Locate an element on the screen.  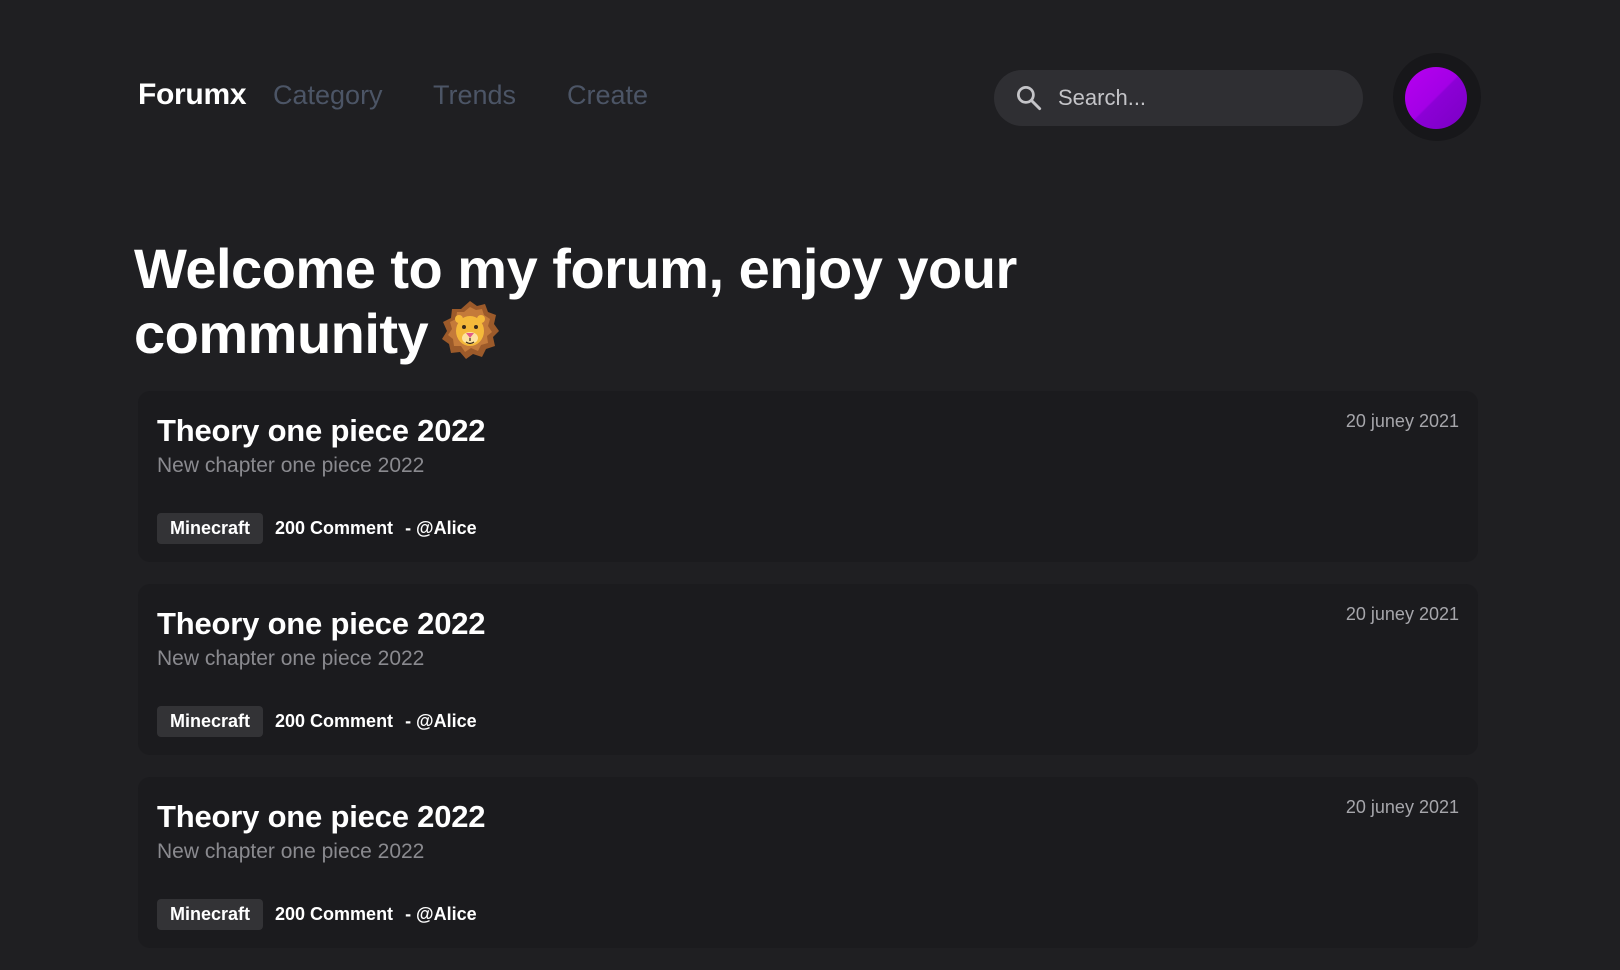
avatar is located at coordinates (1436, 98).